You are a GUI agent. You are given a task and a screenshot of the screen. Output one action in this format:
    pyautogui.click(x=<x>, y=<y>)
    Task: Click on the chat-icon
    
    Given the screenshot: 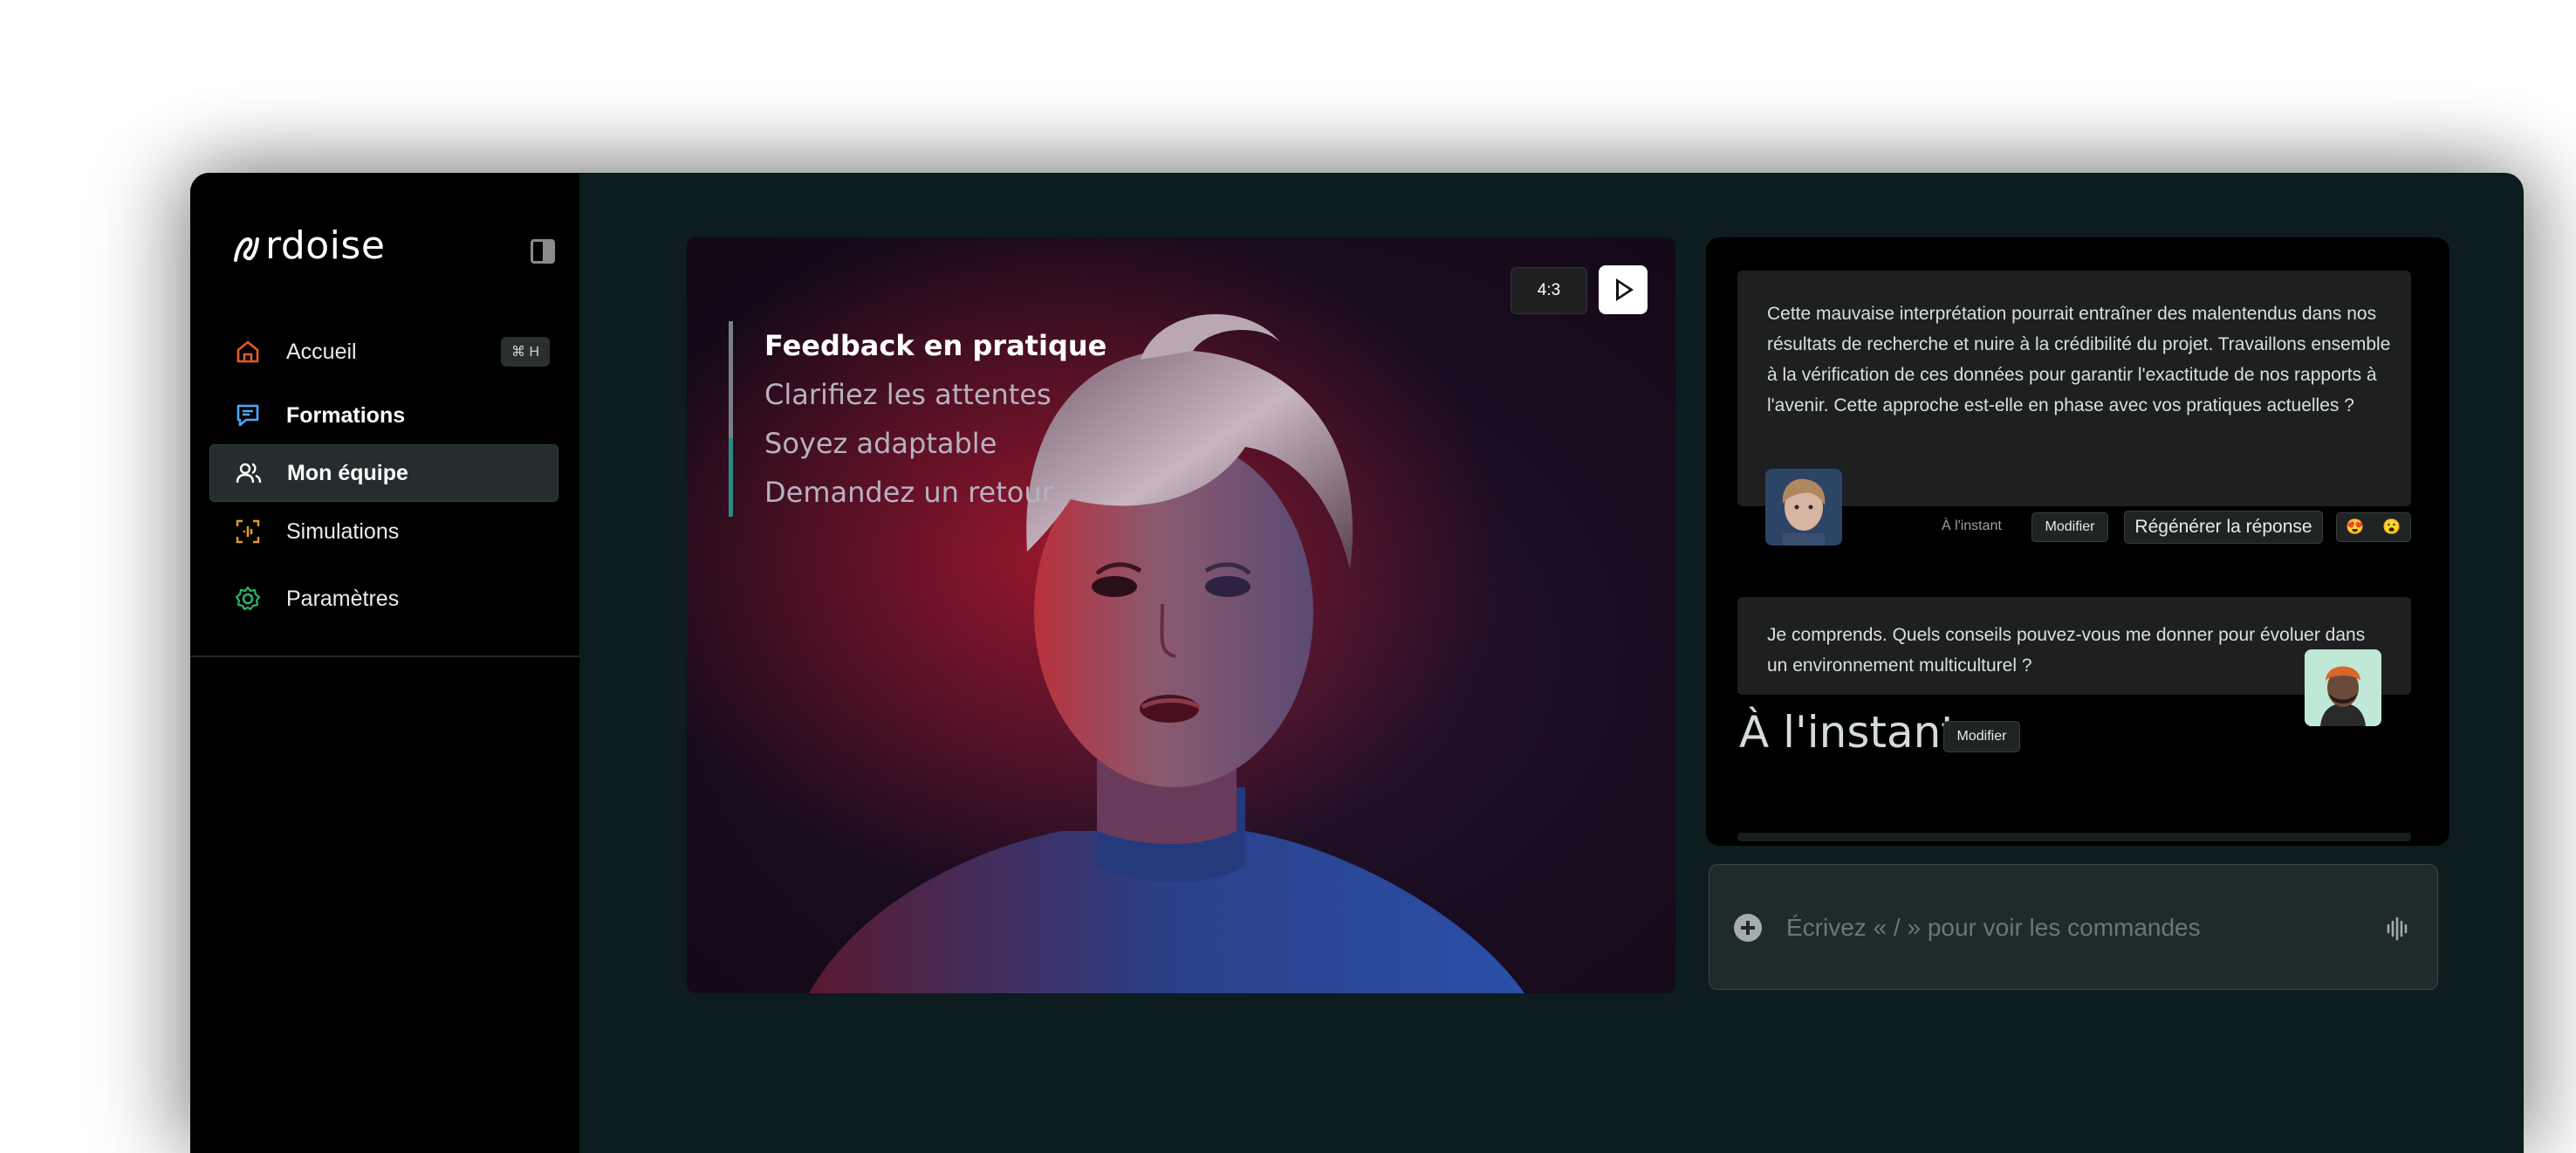 What is the action you would take?
    pyautogui.click(x=247, y=416)
    